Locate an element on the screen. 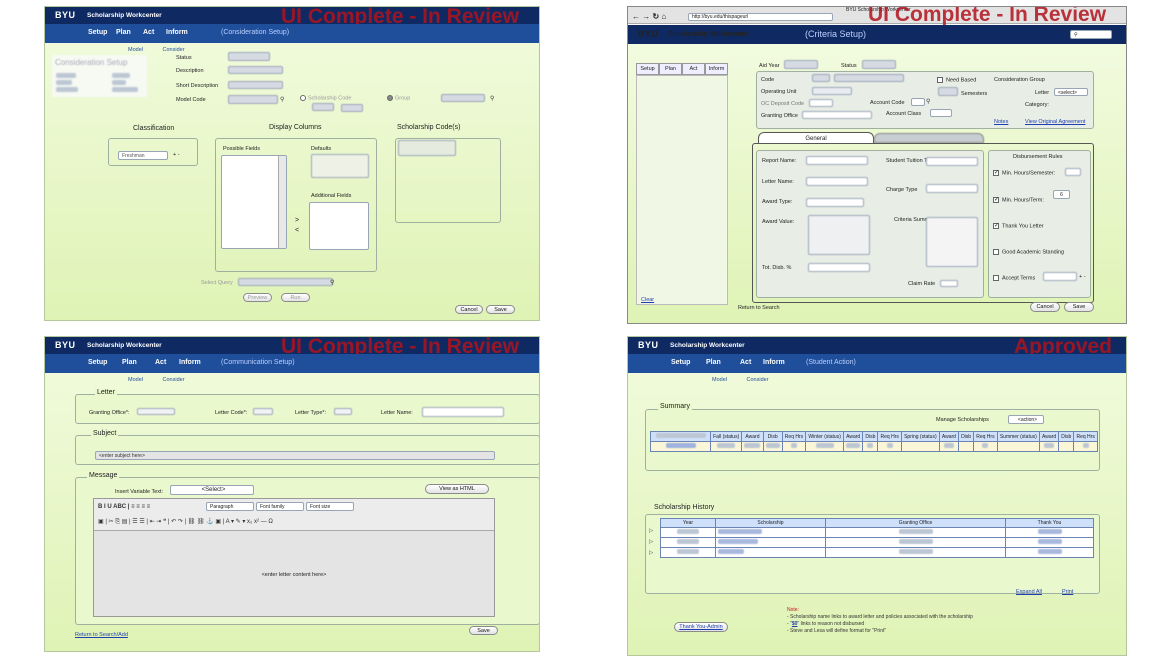  min-hours-term-field: 6 is located at coordinates (1061, 194).